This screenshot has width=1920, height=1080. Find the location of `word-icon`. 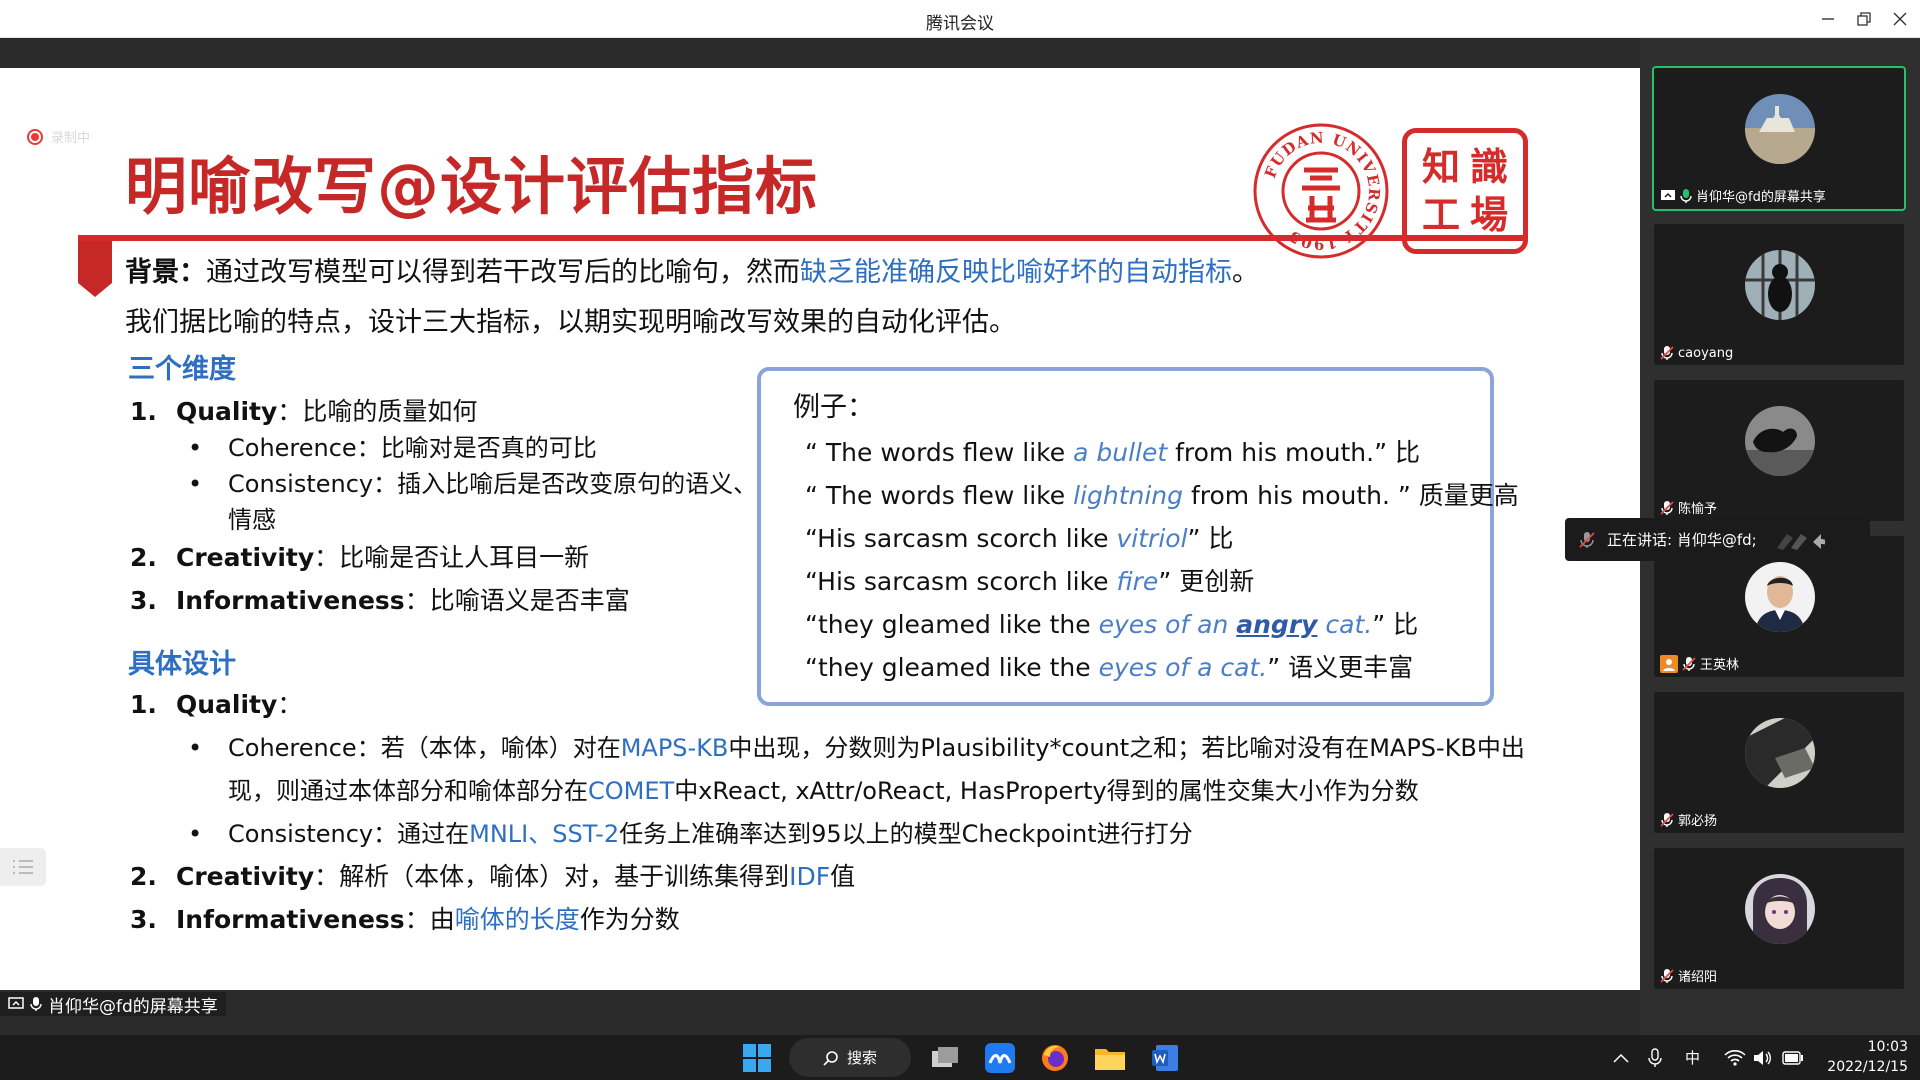

word-icon is located at coordinates (1165, 1058).